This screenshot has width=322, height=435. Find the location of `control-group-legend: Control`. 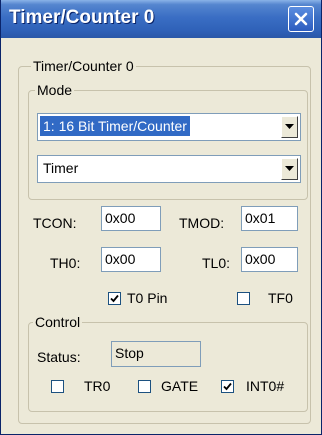

control-group-legend: Control is located at coordinates (58, 322).